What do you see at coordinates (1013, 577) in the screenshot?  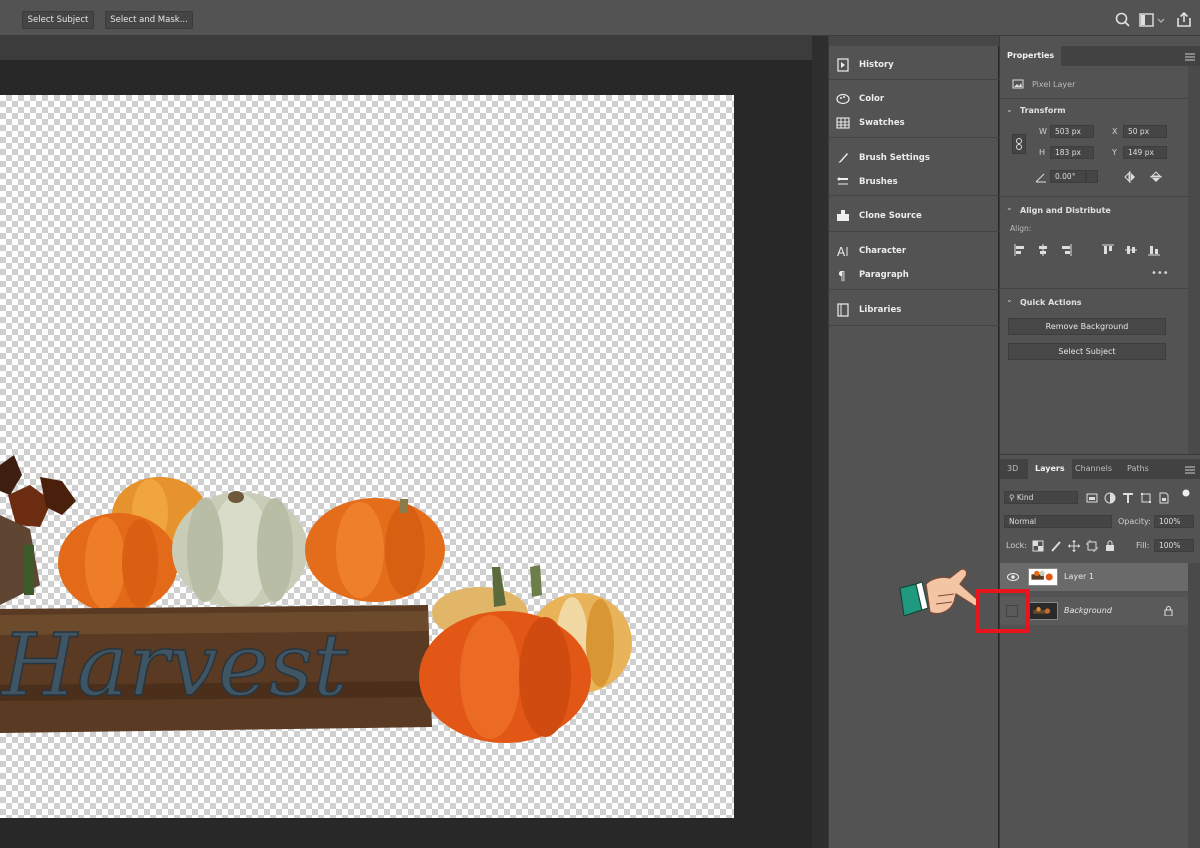 I see `eye-icon` at bounding box center [1013, 577].